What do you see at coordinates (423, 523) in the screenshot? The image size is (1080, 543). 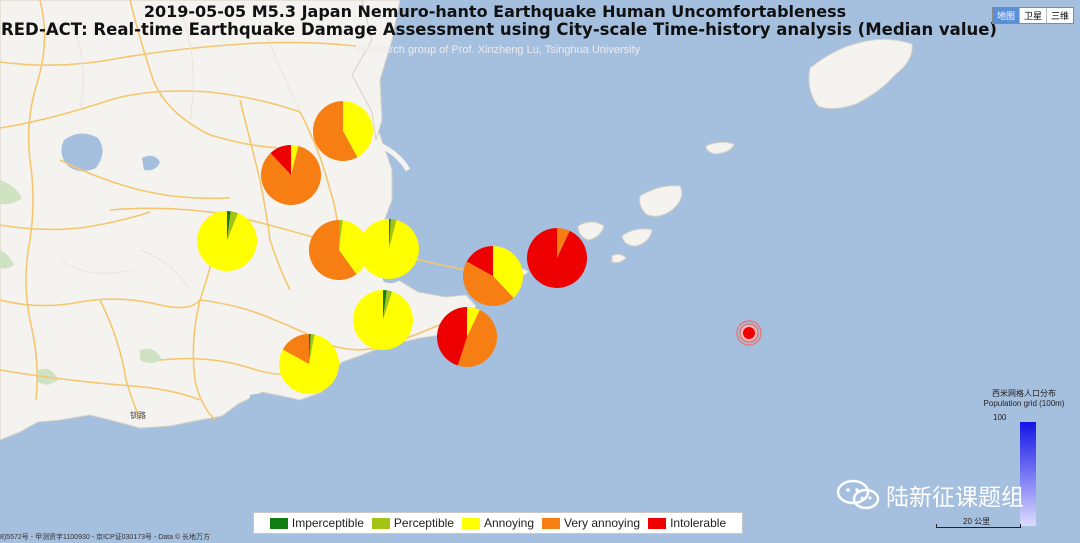 I see `legend-label: Perceptible` at bounding box center [423, 523].